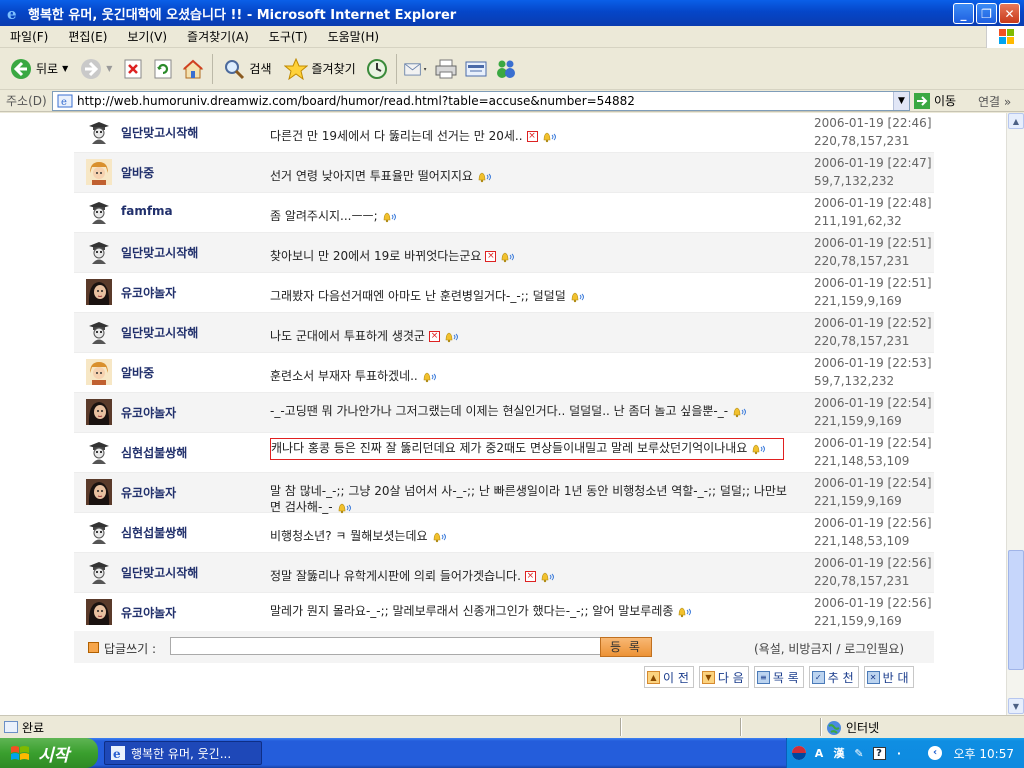 This screenshot has width=1024, height=768. I want to click on print-button, so click(446, 69).